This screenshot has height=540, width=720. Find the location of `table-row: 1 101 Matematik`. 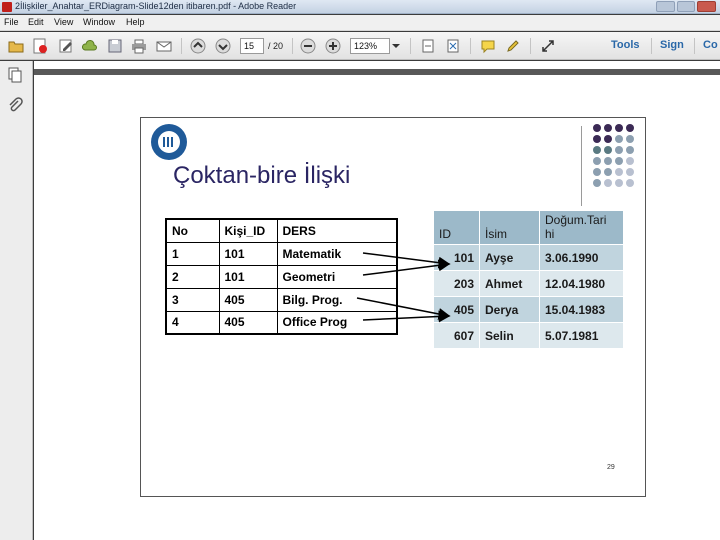

table-row: 1 101 Matematik is located at coordinates (281, 253).